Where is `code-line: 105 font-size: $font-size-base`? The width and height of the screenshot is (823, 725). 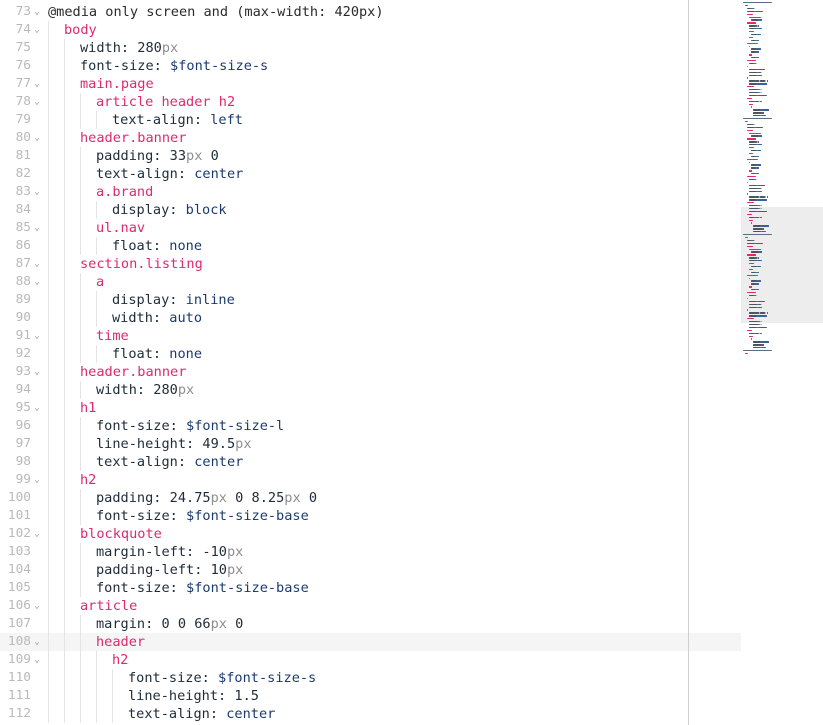
code-line: 105 font-size: $font-size-base is located at coordinates (370, 588).